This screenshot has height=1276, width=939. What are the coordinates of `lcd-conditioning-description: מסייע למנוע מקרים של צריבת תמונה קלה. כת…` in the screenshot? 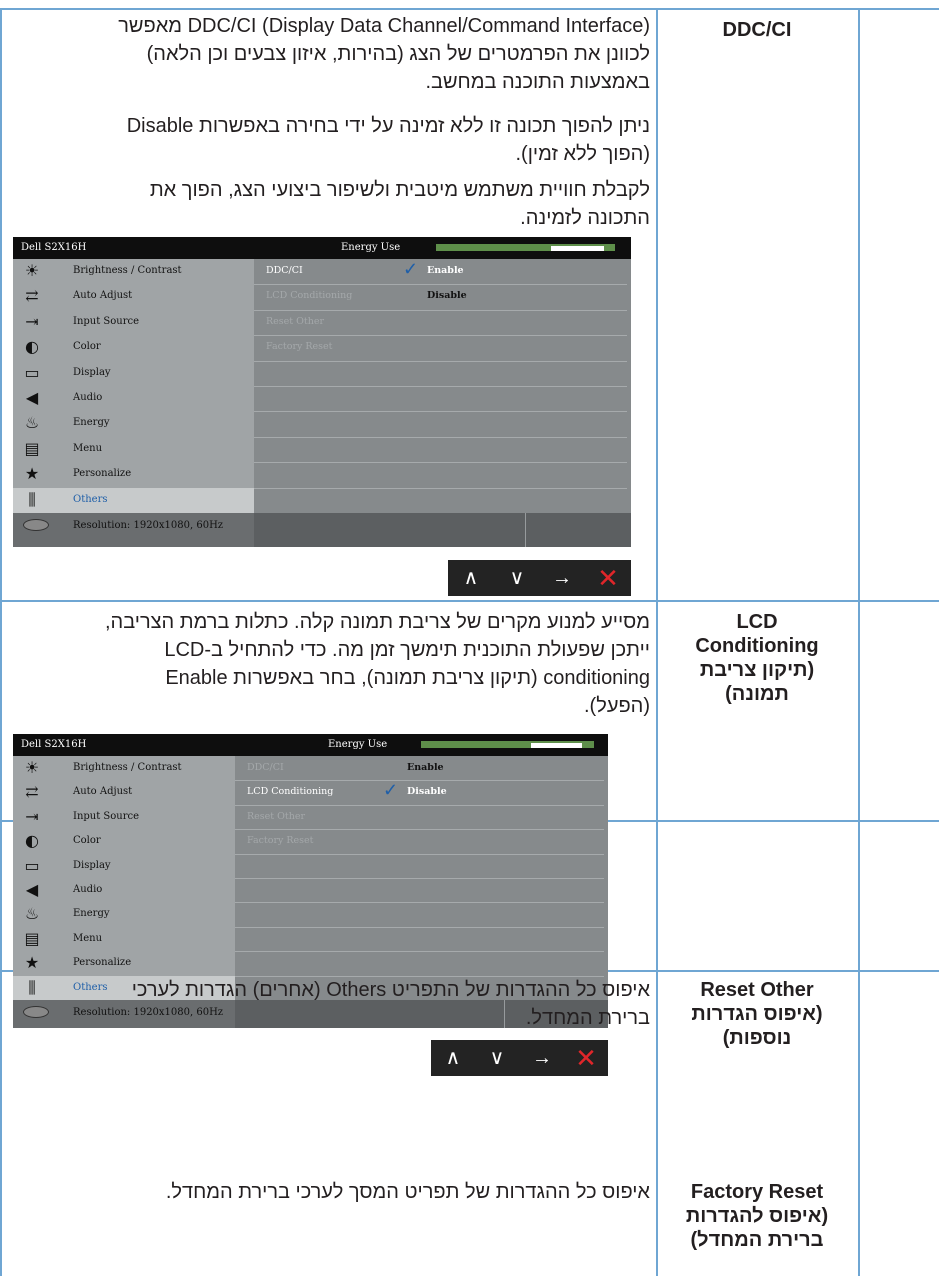 It's located at (377, 664).